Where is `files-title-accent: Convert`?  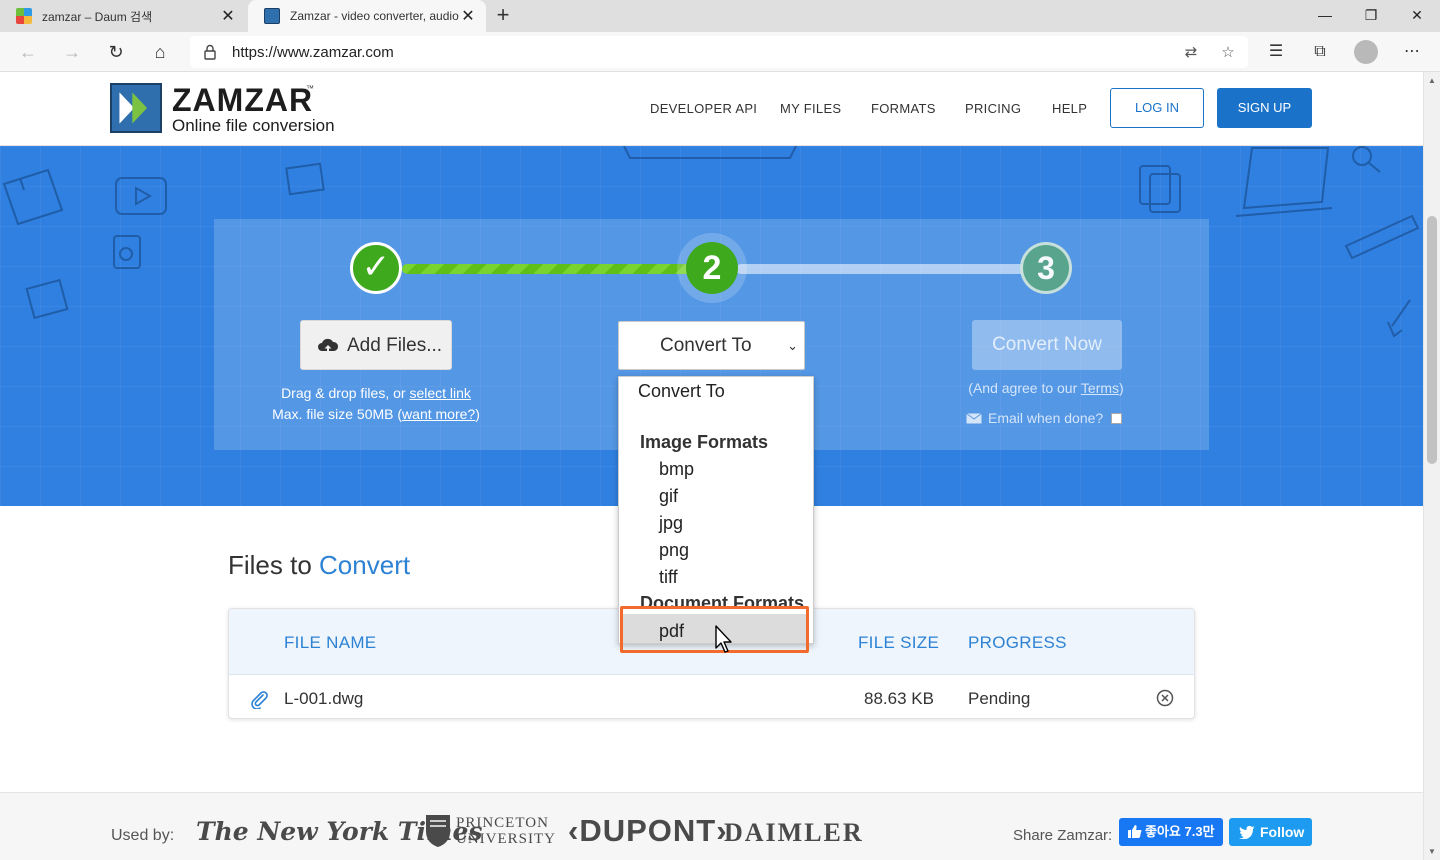 files-title-accent: Convert is located at coordinates (365, 565).